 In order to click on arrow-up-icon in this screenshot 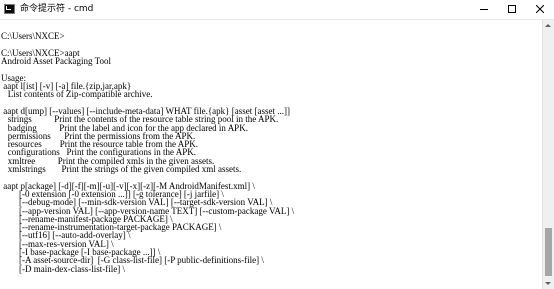, I will do `click(548, 25)`.